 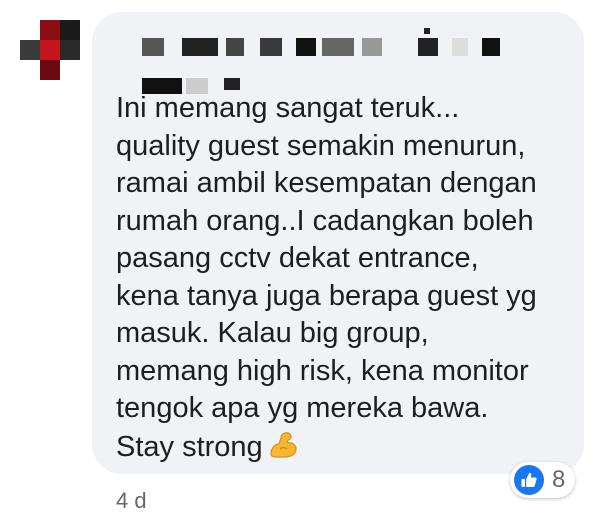 What do you see at coordinates (529, 480) in the screenshot?
I see `like-icon` at bounding box center [529, 480].